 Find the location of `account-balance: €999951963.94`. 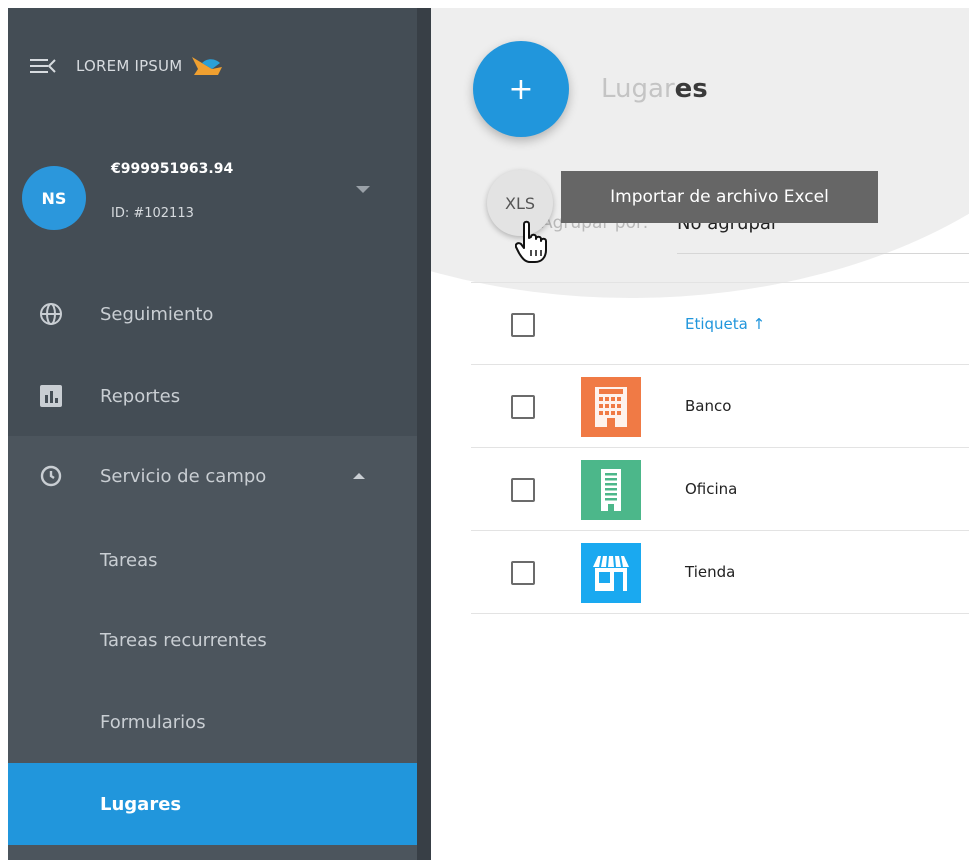

account-balance: €999951963.94 is located at coordinates (172, 169).